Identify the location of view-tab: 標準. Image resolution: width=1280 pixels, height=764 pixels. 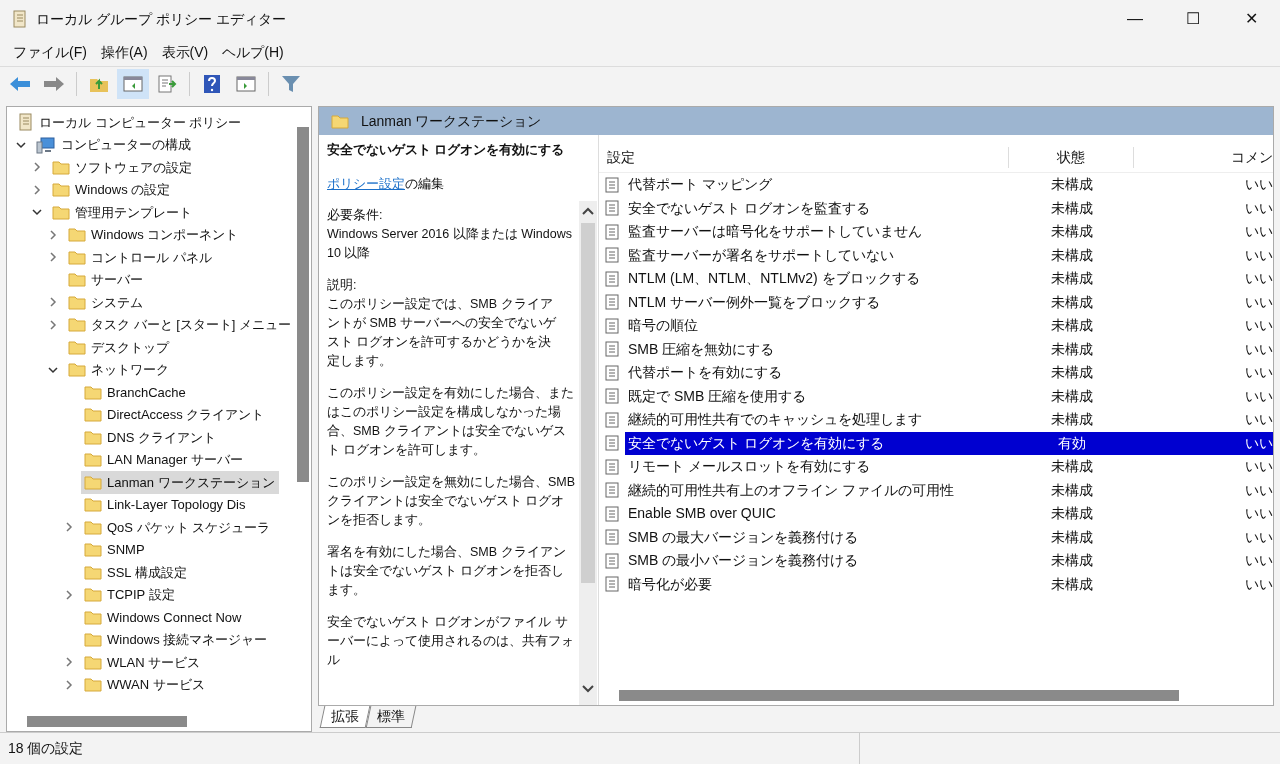
(391, 717).